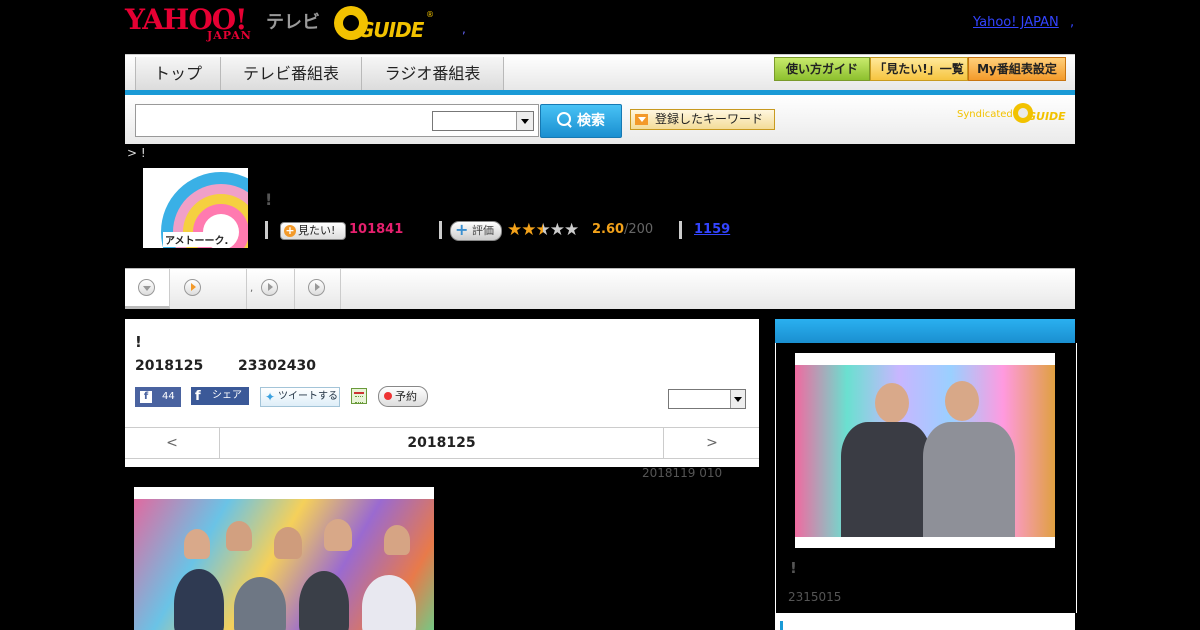 The image size is (1200, 630). What do you see at coordinates (376, 229) in the screenshot?
I see `want-to-watch-count: 101841` at bounding box center [376, 229].